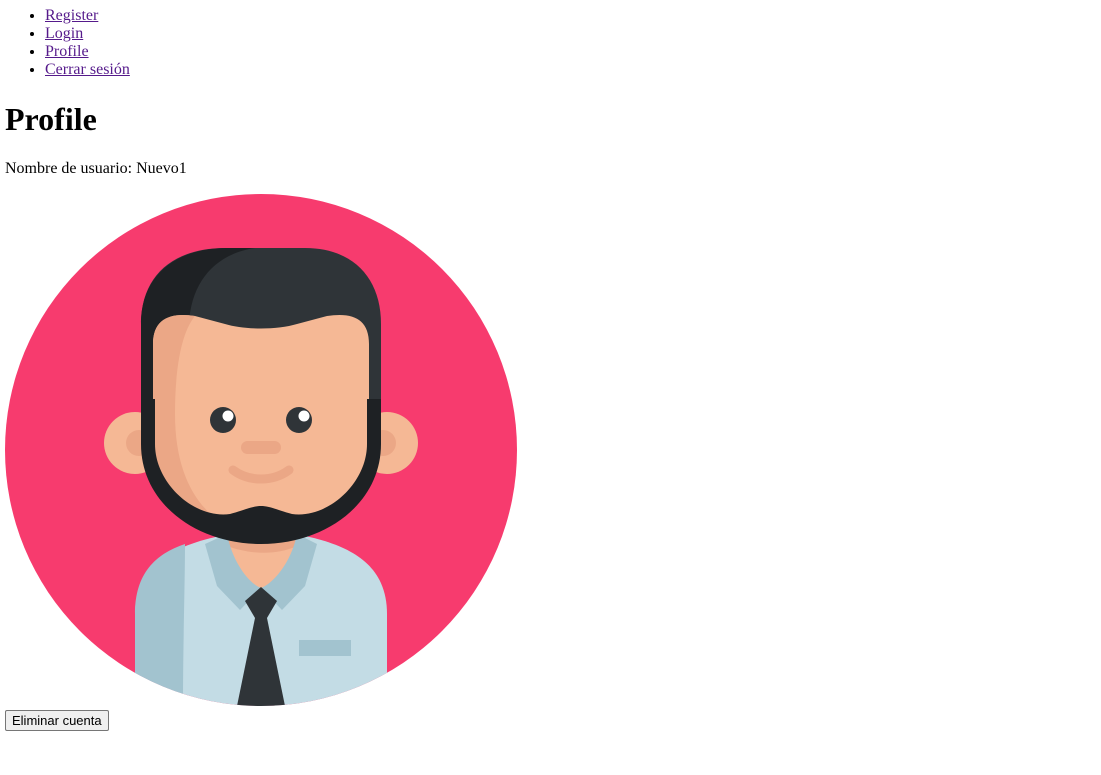  I want to click on nav-item-register: Register, so click(87, 16).